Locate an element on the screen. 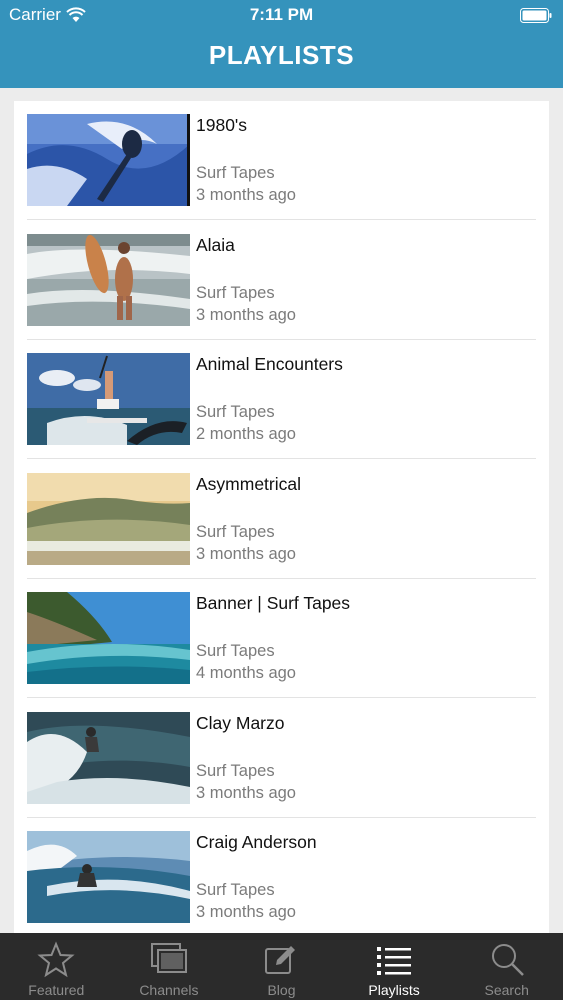  playlist-title: 1980's is located at coordinates (222, 125).